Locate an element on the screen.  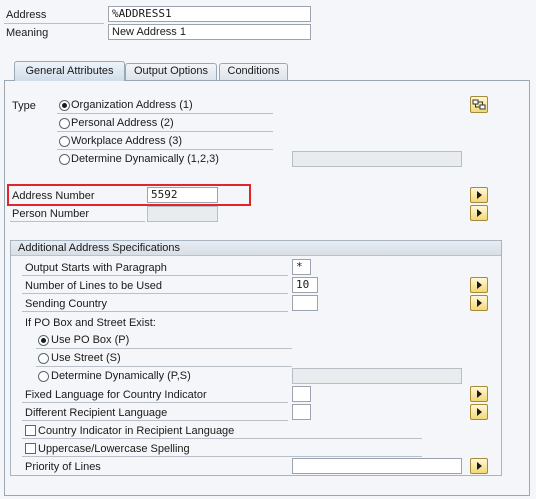
diff-recipient-label: Different Recipient Language is located at coordinates (96, 413).